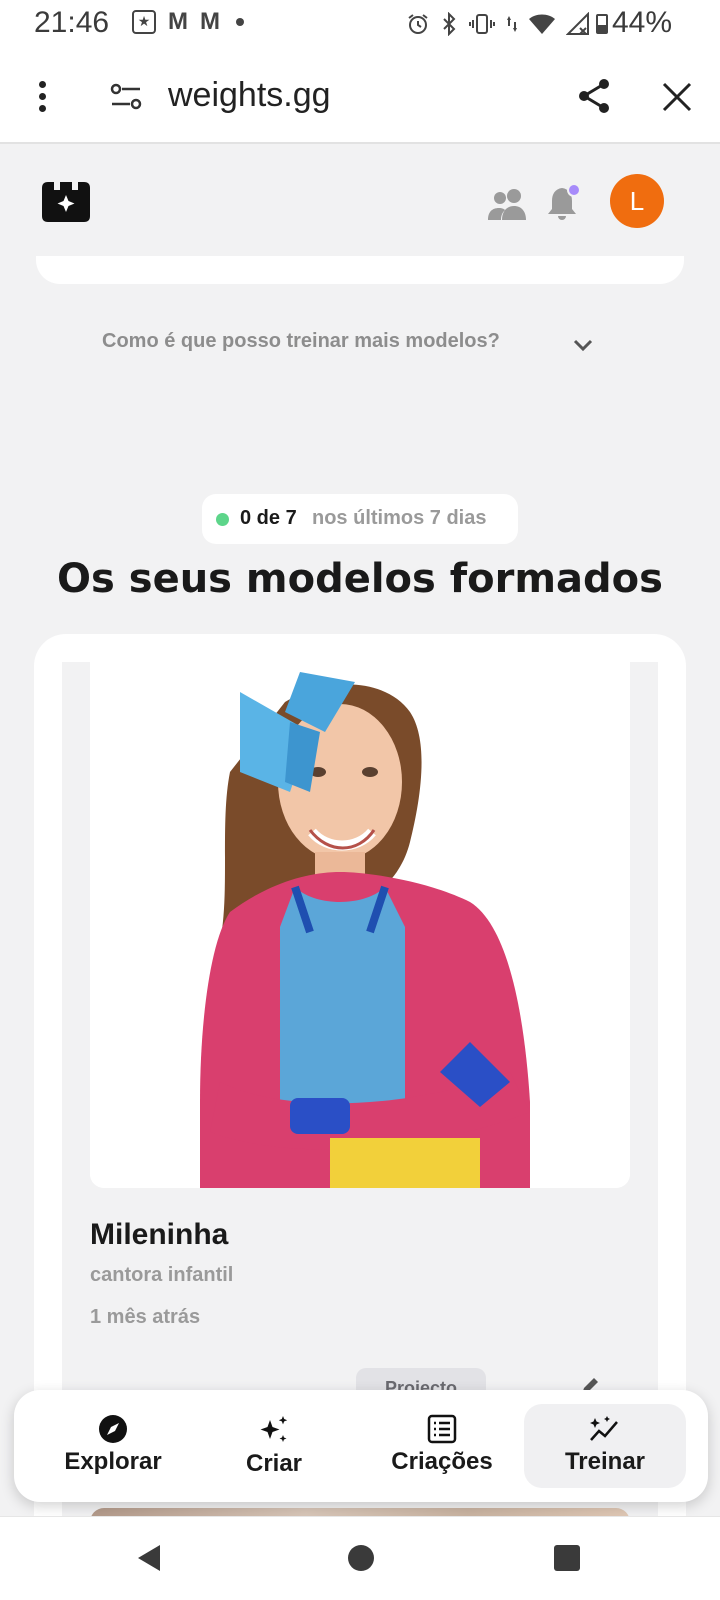  What do you see at coordinates (66, 202) in the screenshot?
I see `weights-logo-icon` at bounding box center [66, 202].